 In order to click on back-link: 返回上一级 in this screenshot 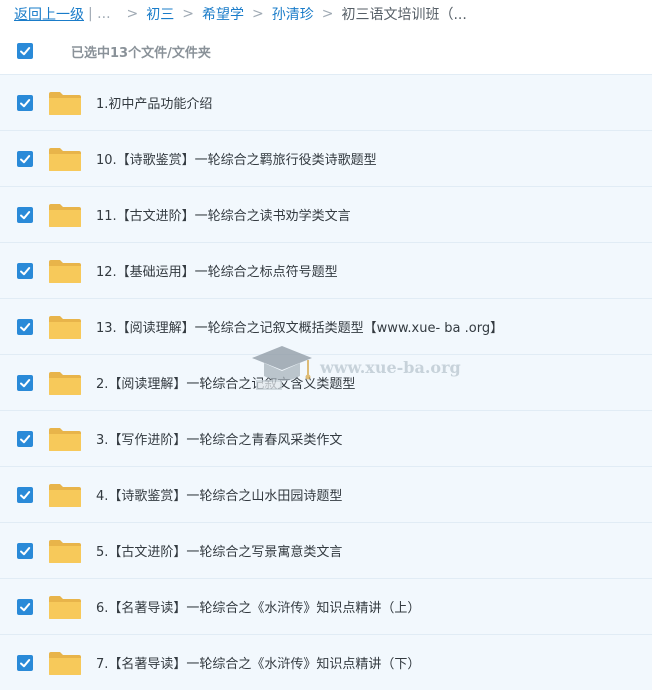, I will do `click(49, 14)`.